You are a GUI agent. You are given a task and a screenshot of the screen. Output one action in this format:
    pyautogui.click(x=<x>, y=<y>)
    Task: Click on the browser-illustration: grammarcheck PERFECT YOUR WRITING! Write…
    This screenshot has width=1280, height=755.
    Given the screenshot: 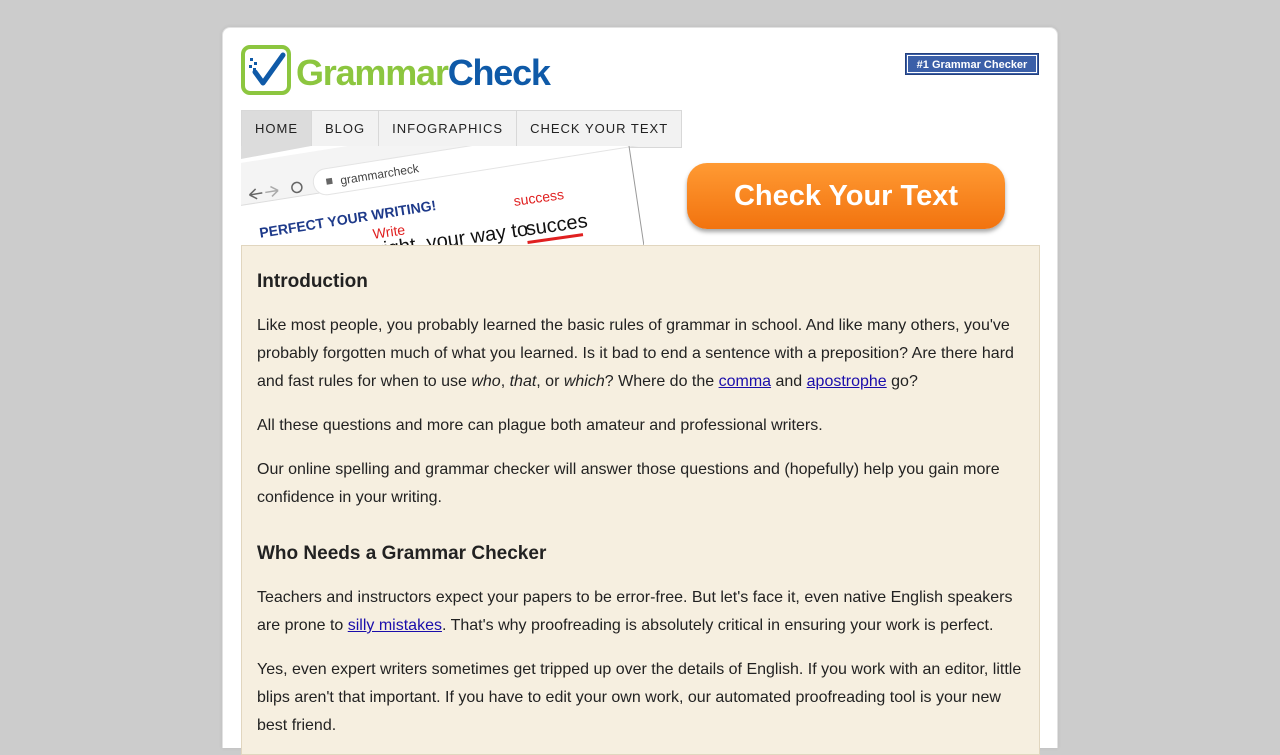 What is the action you would take?
    pyautogui.click(x=442, y=196)
    